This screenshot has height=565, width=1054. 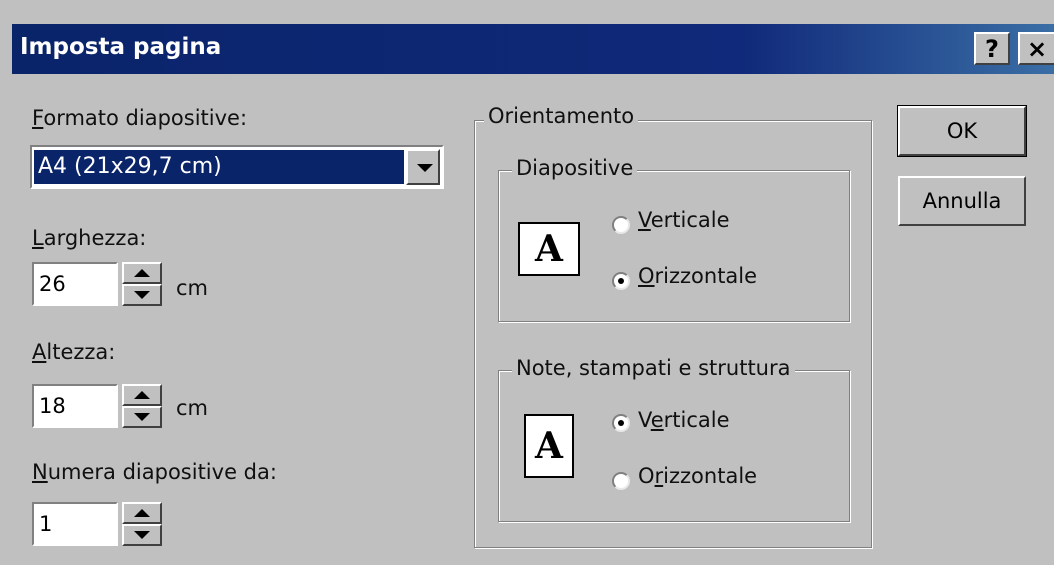 I want to click on slides-vertical-radio, so click(x=621, y=225).